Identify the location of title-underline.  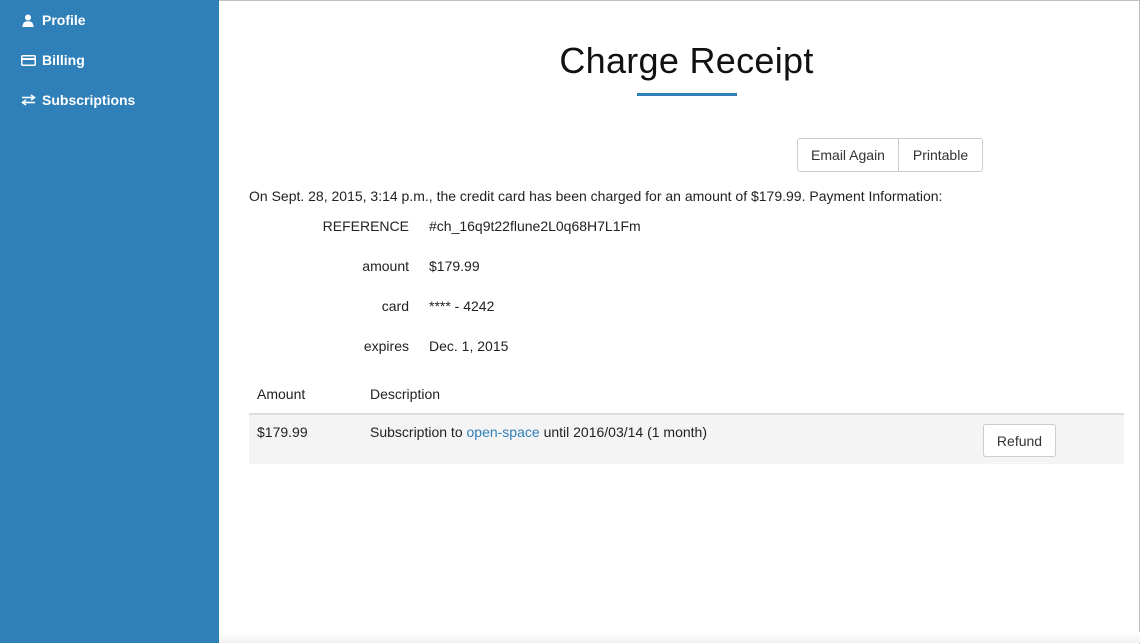
(687, 94).